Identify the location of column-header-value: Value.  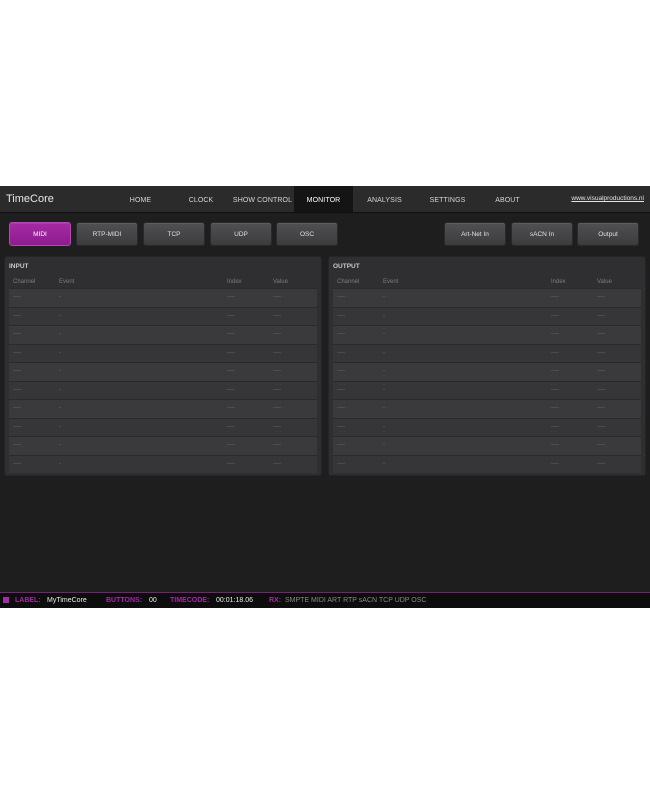
(604, 282).